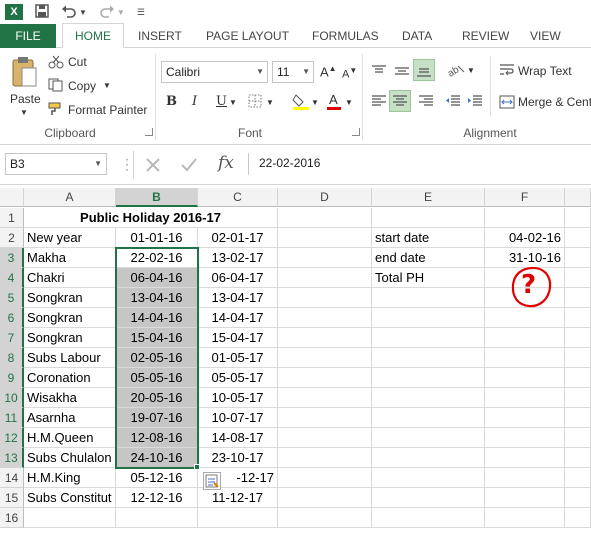  What do you see at coordinates (247, 36) in the screenshot?
I see `tab-page-layout: PAGE LAYOUT` at bounding box center [247, 36].